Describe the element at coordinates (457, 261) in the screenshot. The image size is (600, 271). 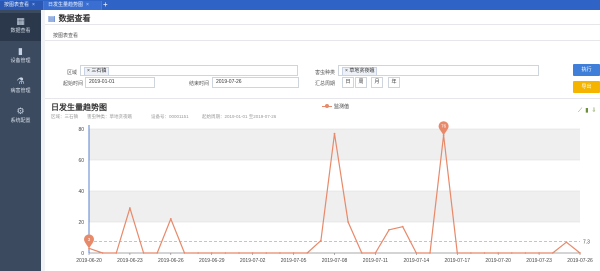
I see `x-tick-label: 2019-07-17` at that location.